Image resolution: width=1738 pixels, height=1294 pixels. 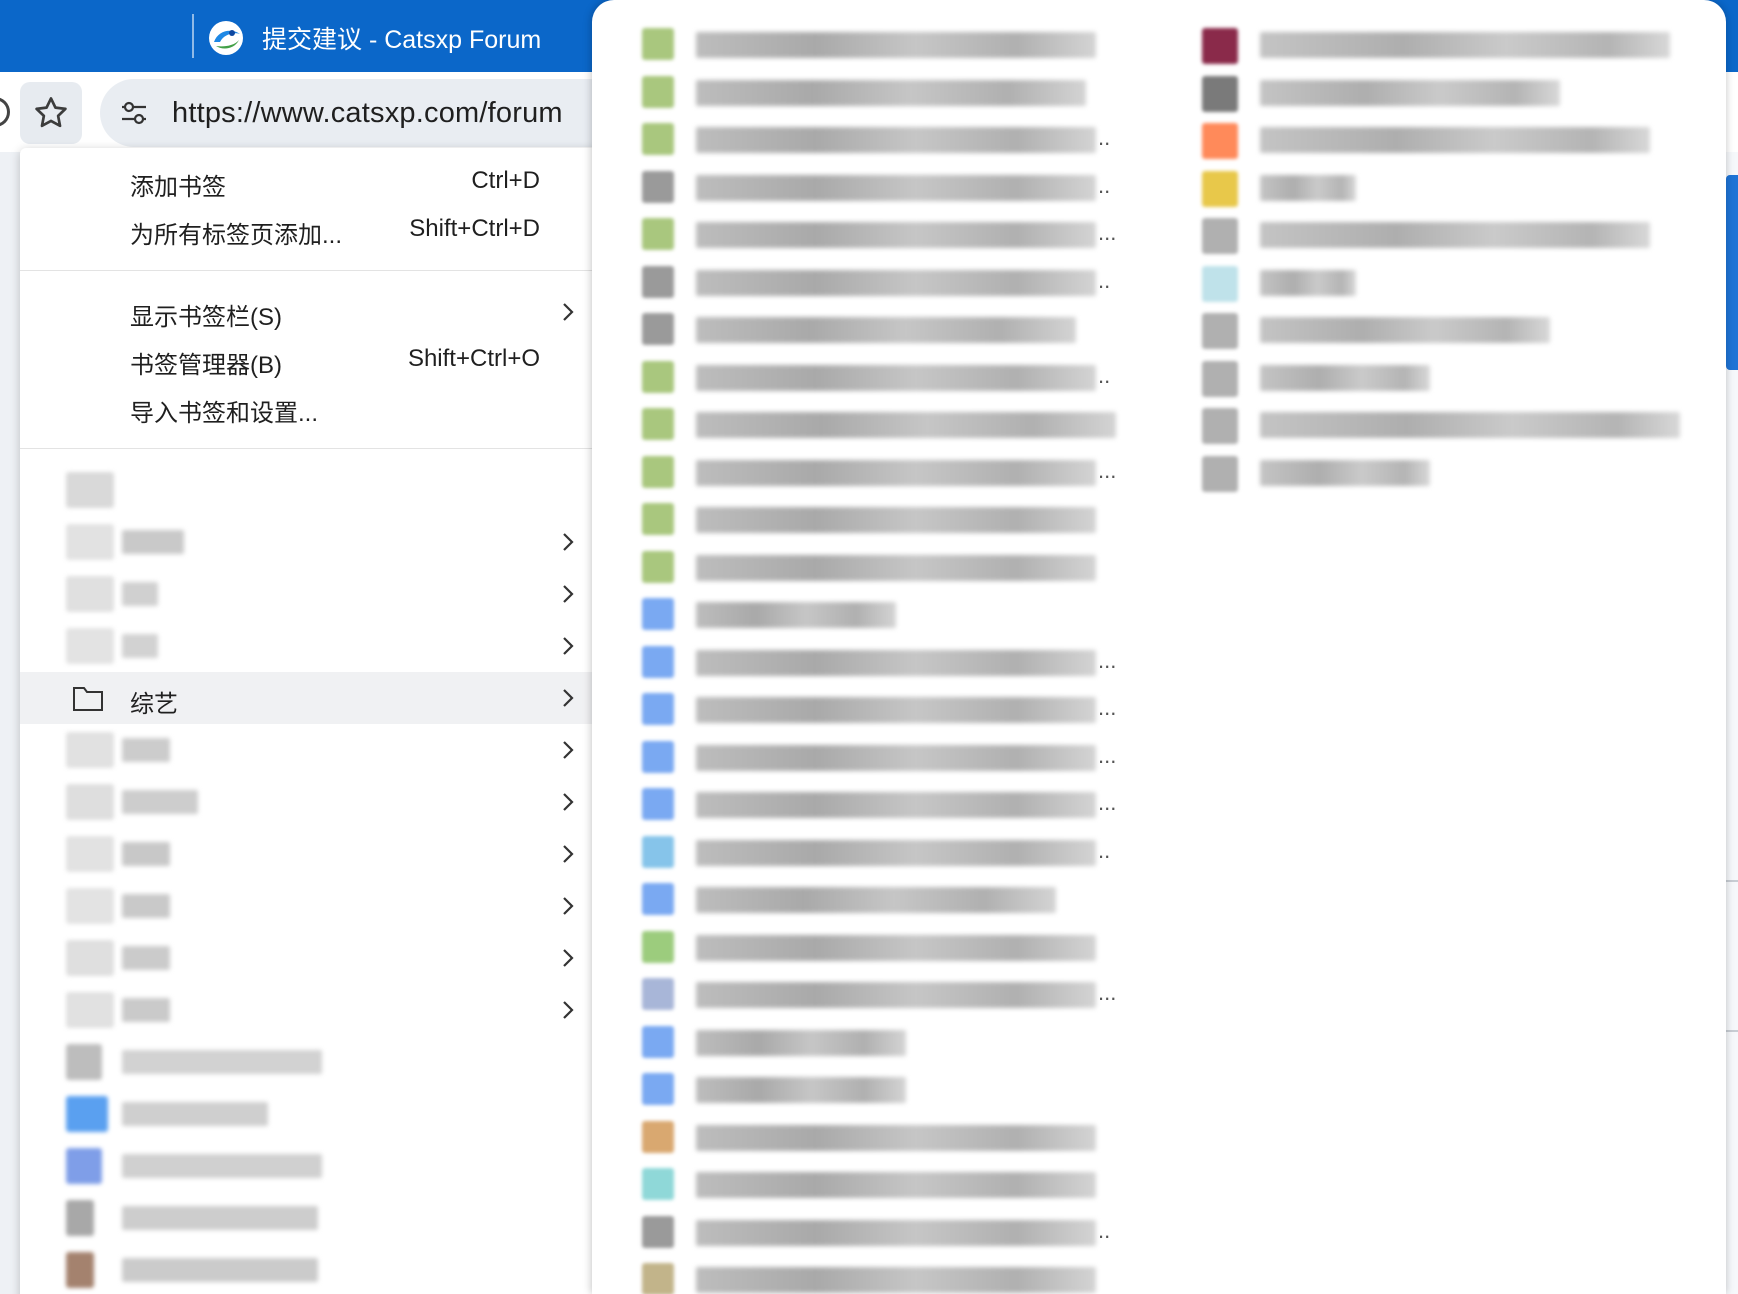 What do you see at coordinates (308, 448) in the screenshot?
I see `menu-divider` at bounding box center [308, 448].